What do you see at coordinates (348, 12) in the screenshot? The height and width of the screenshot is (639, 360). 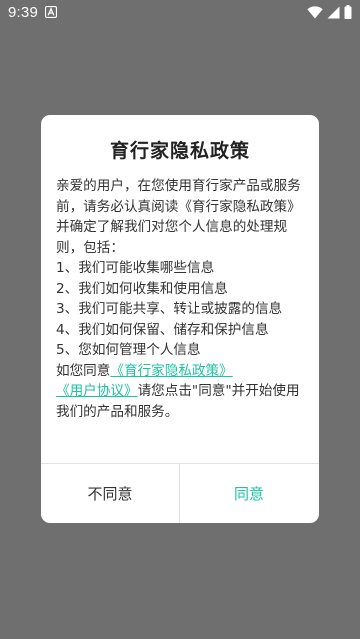 I see `battery-icon` at bounding box center [348, 12].